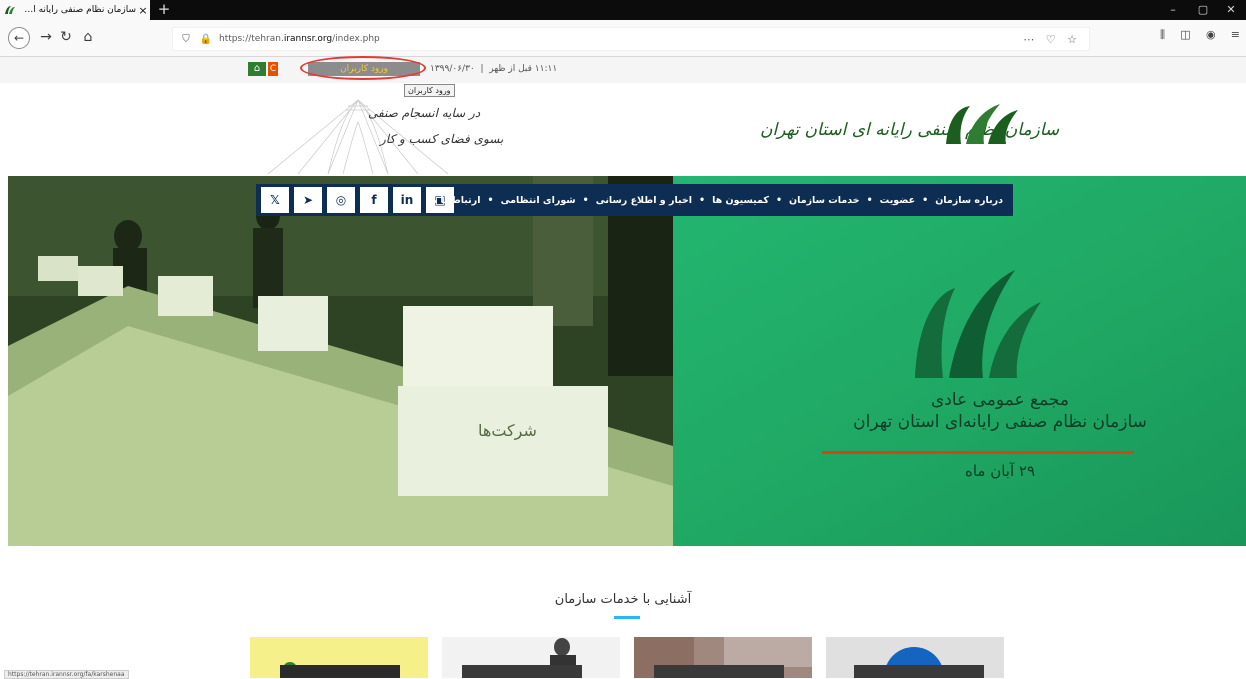  Describe the element at coordinates (143, 10) in the screenshot. I see `tab-close-icon: ×` at that location.